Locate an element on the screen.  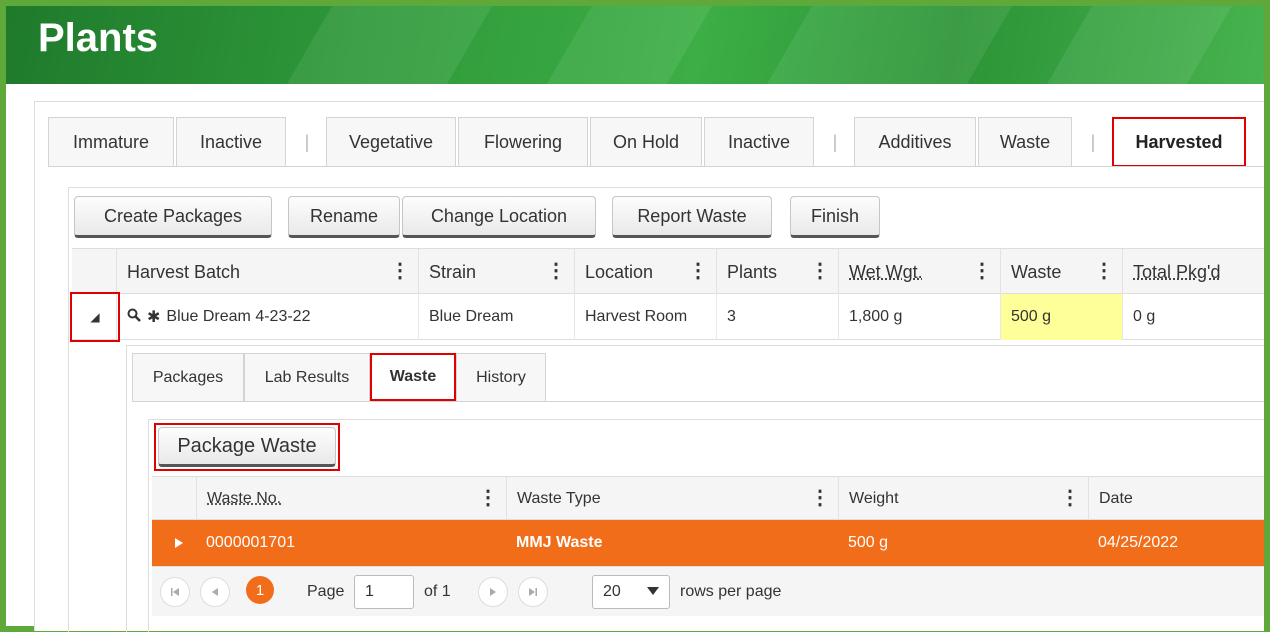
waste-no-cell: 0000001701 is located at coordinates (250, 542).